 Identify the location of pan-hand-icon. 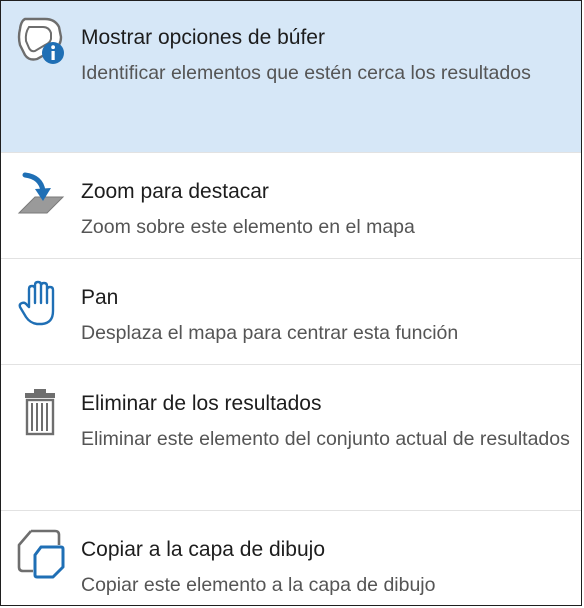
(41, 303).